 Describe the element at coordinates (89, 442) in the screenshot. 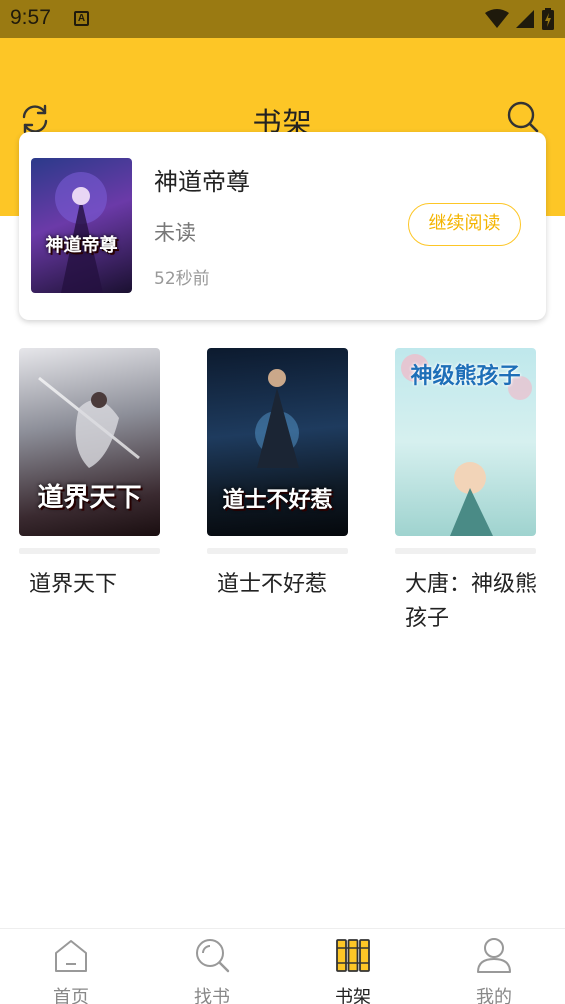

I see `book-cover: 道界天下` at that location.